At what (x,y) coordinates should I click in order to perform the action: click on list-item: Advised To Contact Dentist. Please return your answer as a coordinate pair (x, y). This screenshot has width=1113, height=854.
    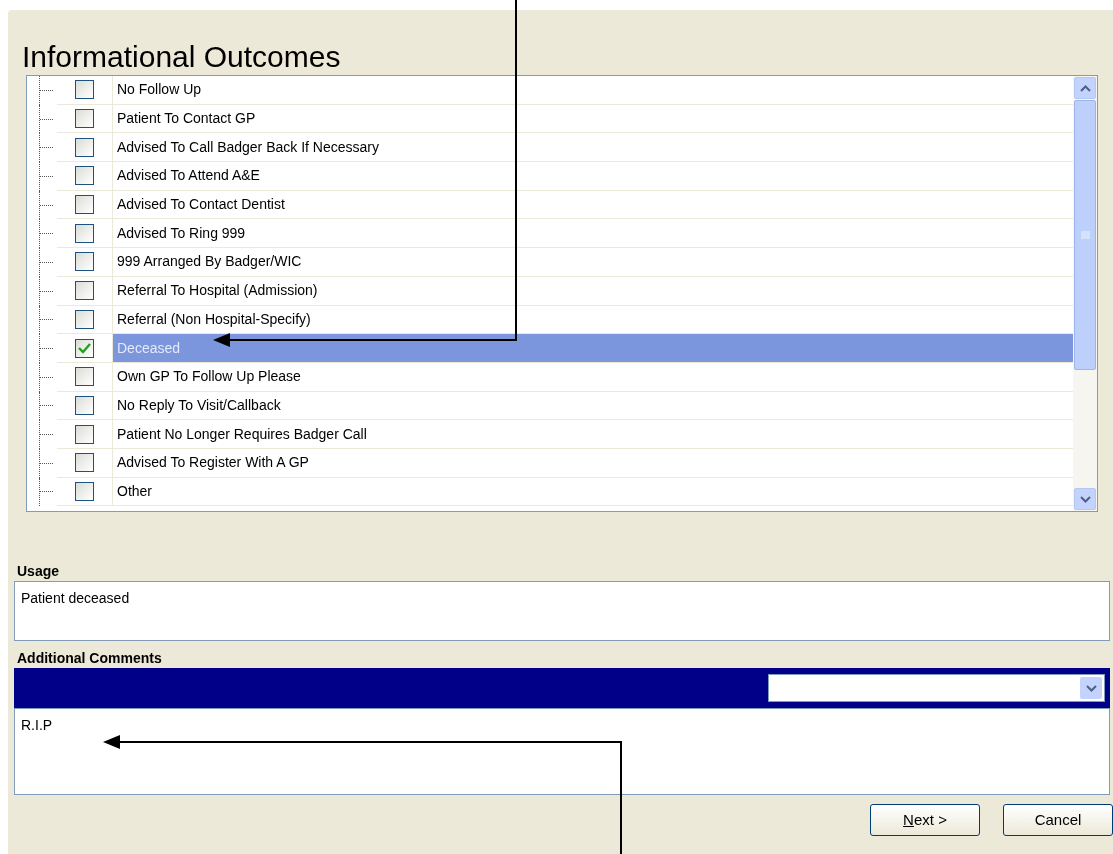
    Looking at the image, I should click on (593, 205).